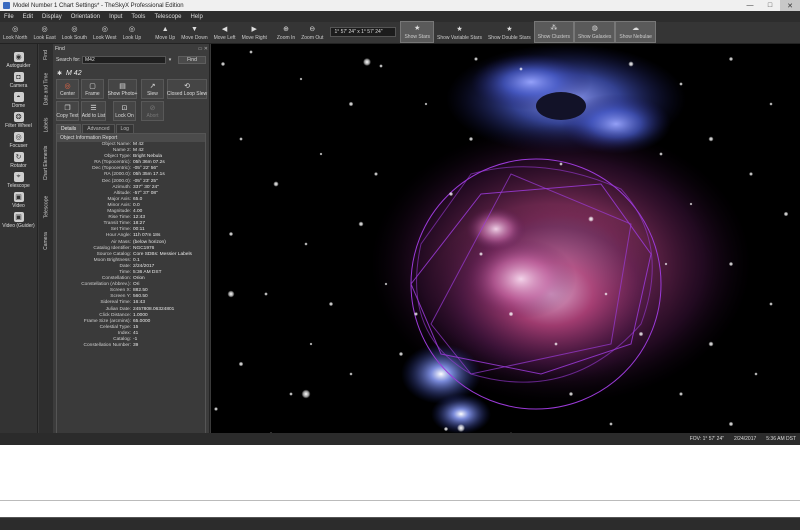 The width and height of the screenshot is (800, 530). I want to click on video-button: ▣ Video, so click(18, 200).